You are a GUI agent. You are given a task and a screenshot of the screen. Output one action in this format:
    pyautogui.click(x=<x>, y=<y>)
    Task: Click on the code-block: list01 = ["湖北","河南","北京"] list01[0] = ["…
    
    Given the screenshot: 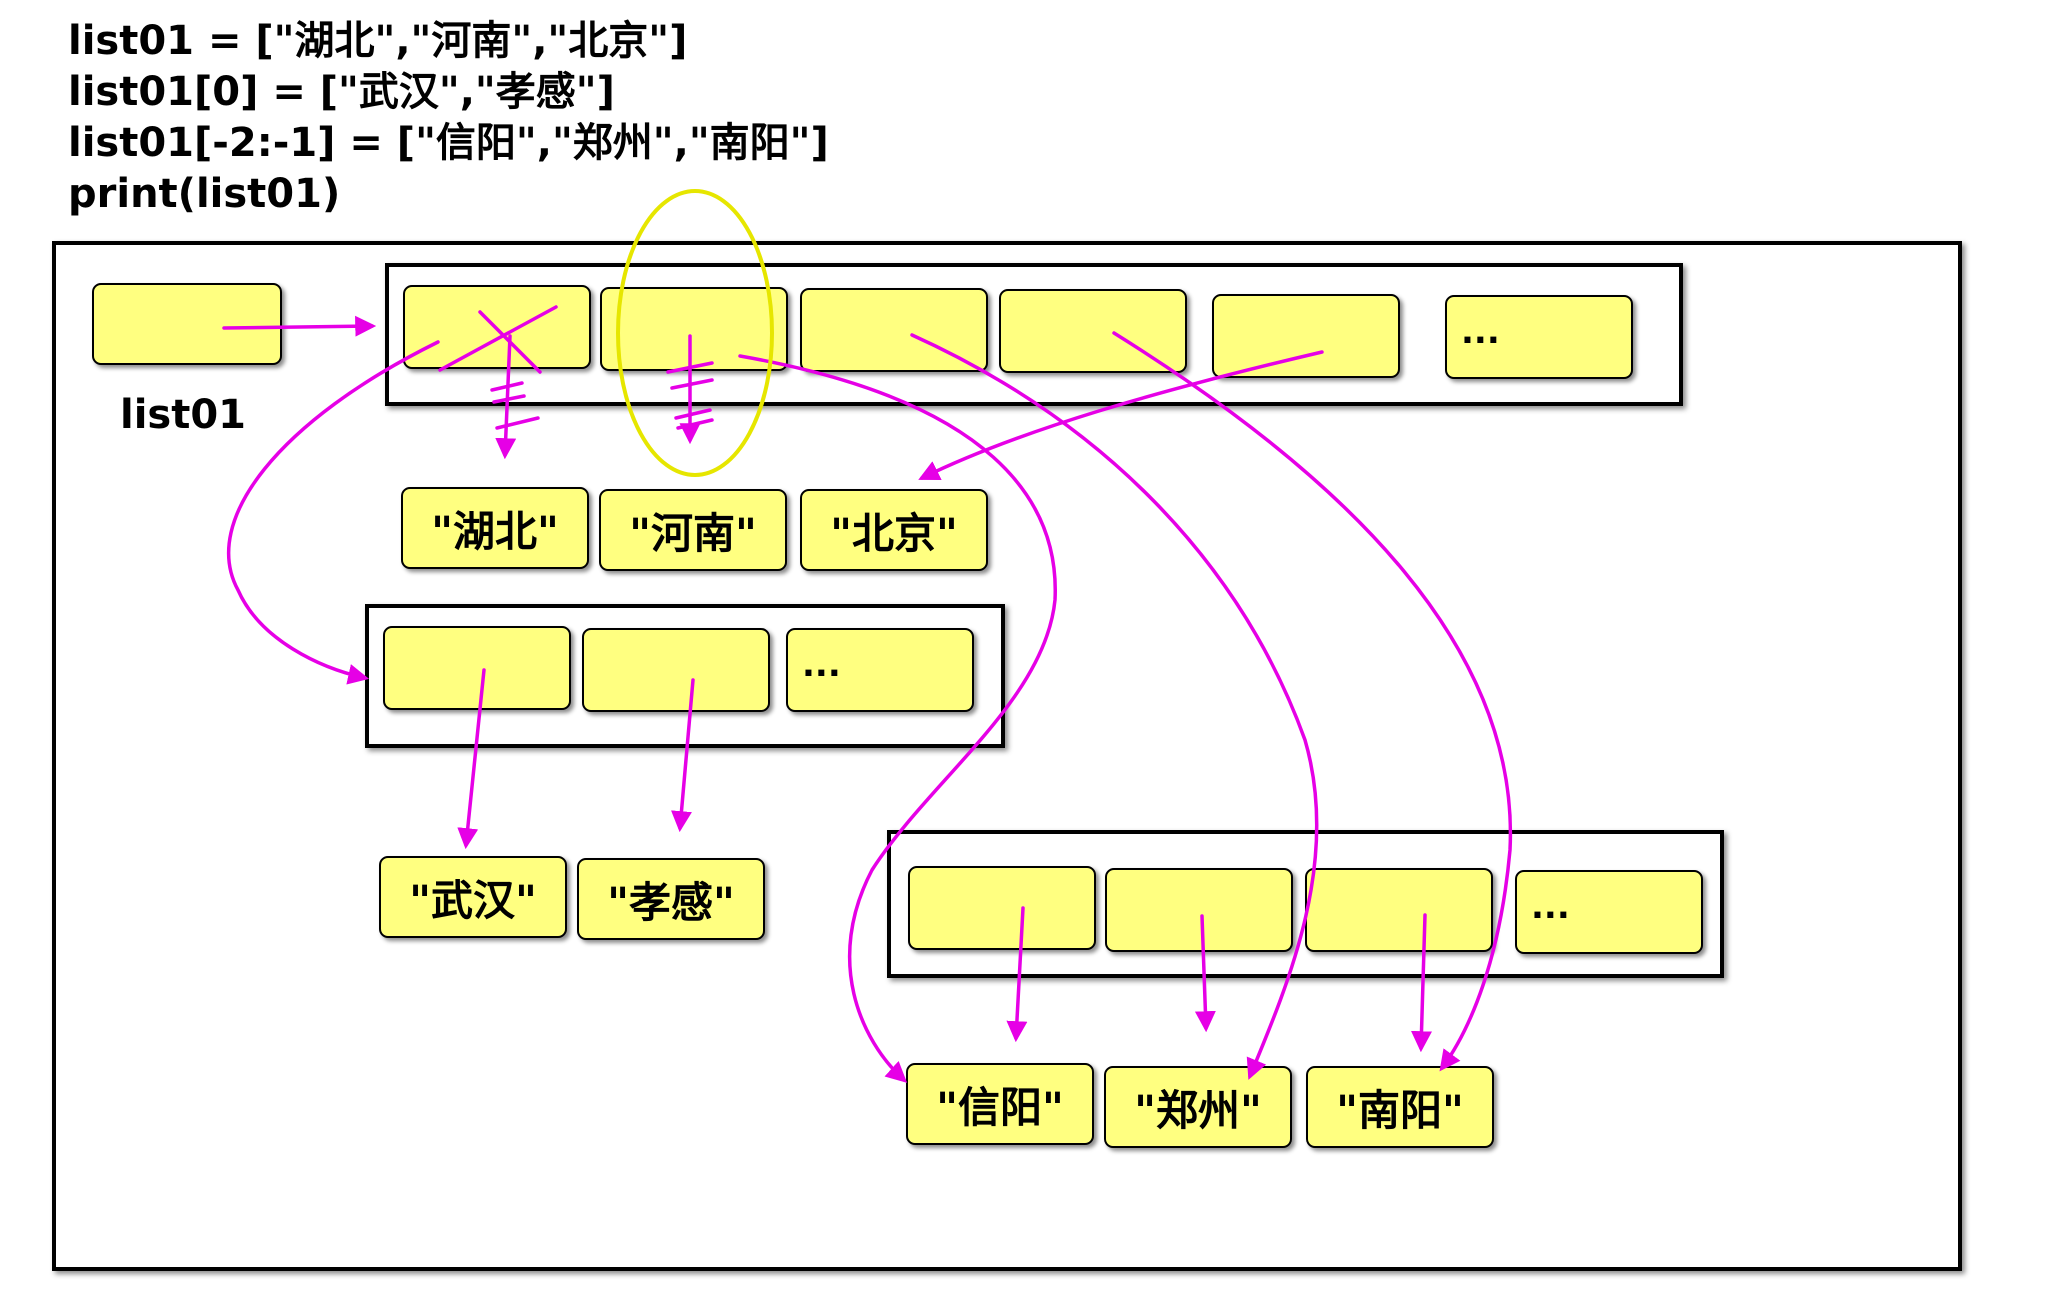 What is the action you would take?
    pyautogui.click(x=448, y=118)
    